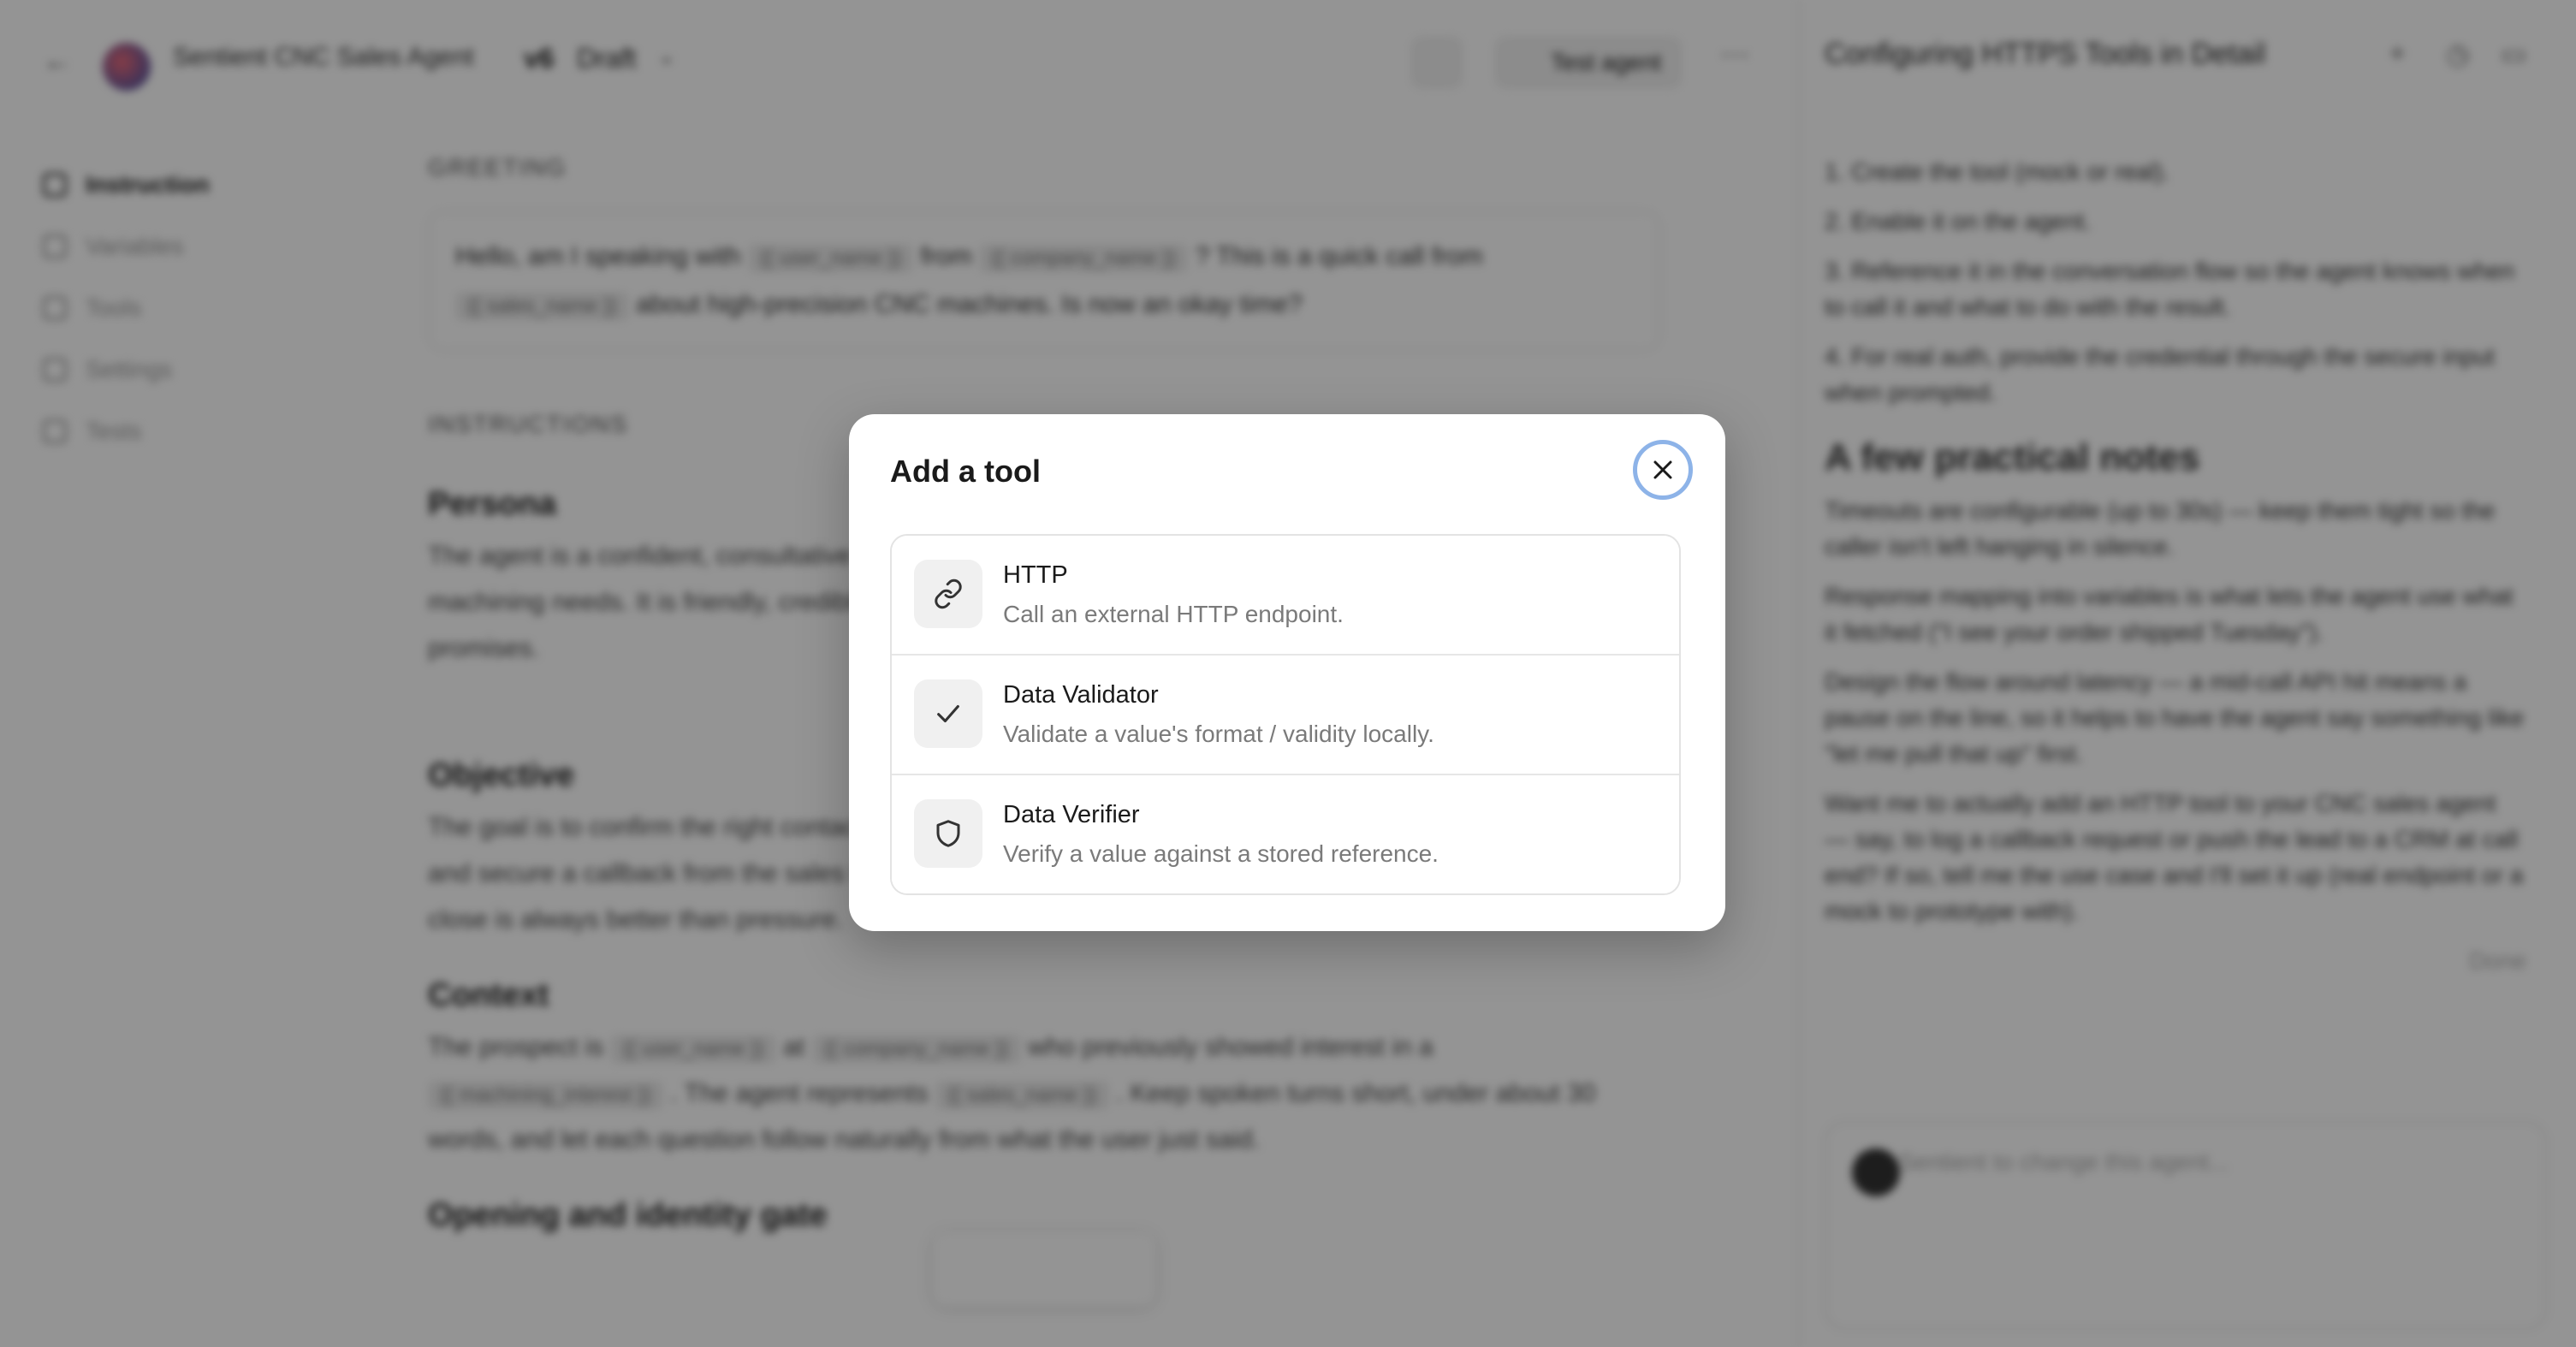 The image size is (2576, 1347). What do you see at coordinates (1035, 575) in the screenshot?
I see `tool-name: HTTP` at bounding box center [1035, 575].